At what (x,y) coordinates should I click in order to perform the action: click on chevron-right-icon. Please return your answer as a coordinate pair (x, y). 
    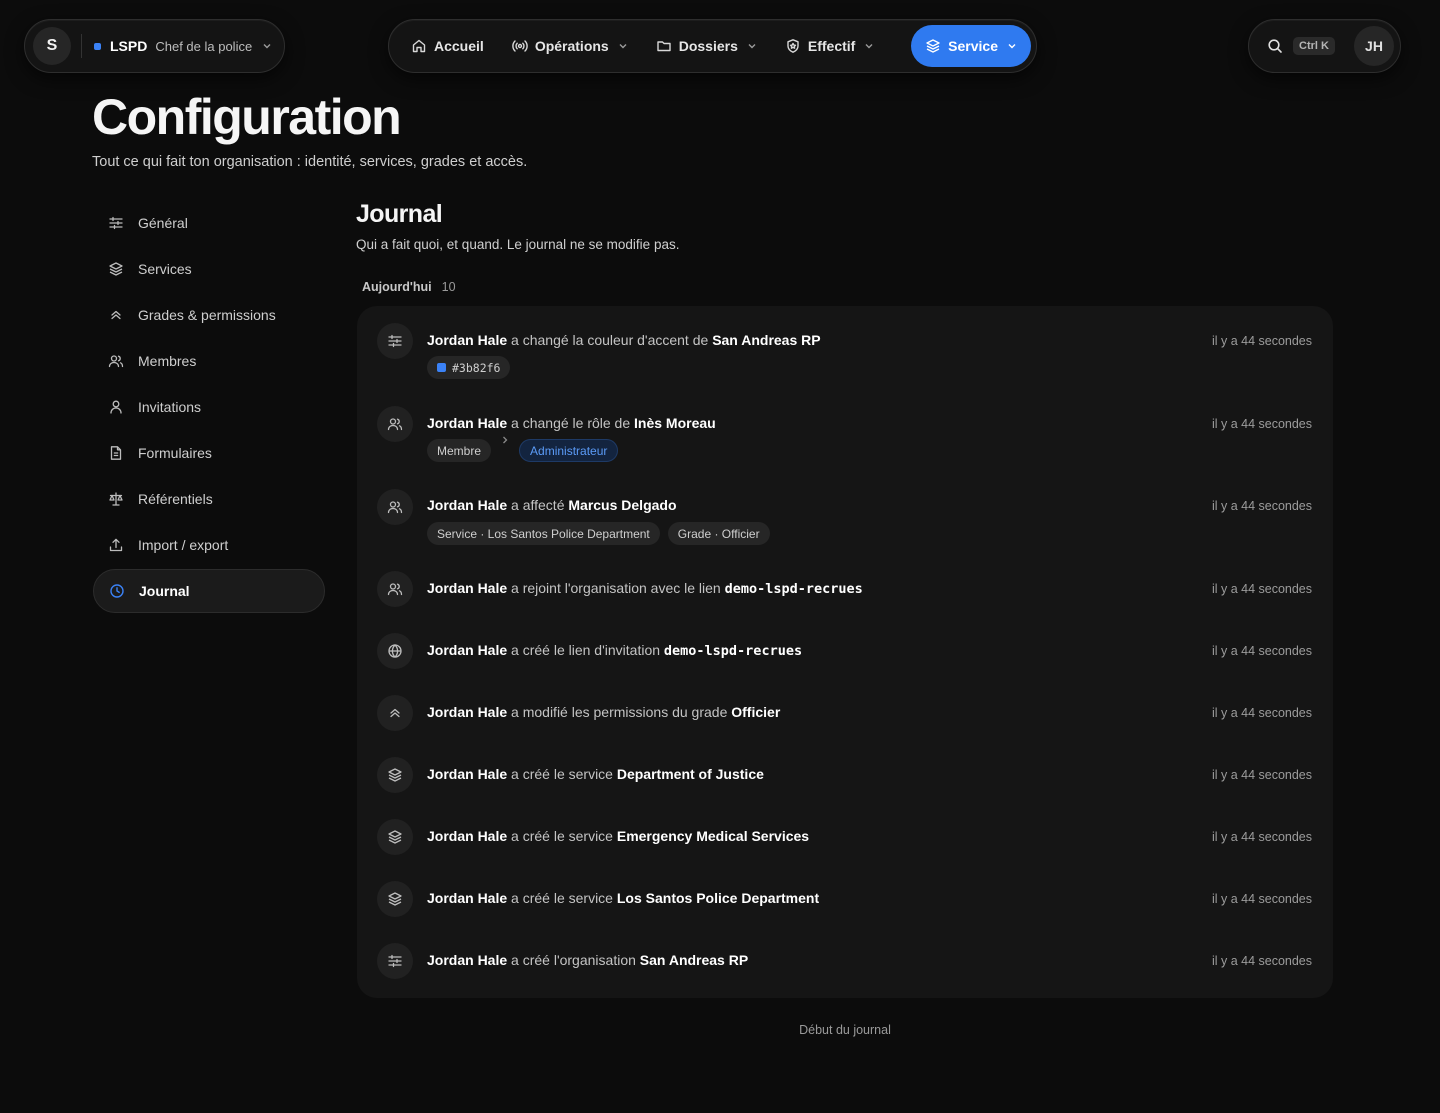
    Looking at the image, I should click on (505, 440).